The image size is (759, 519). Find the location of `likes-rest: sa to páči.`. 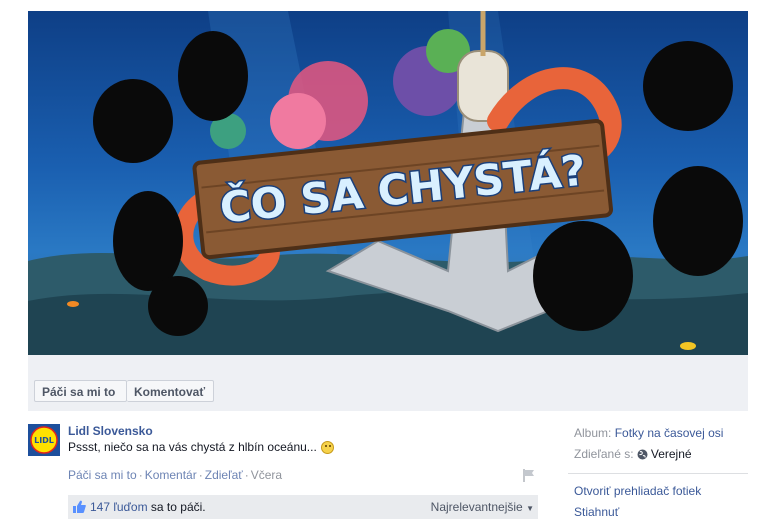

likes-rest: sa to páči. is located at coordinates (178, 507).